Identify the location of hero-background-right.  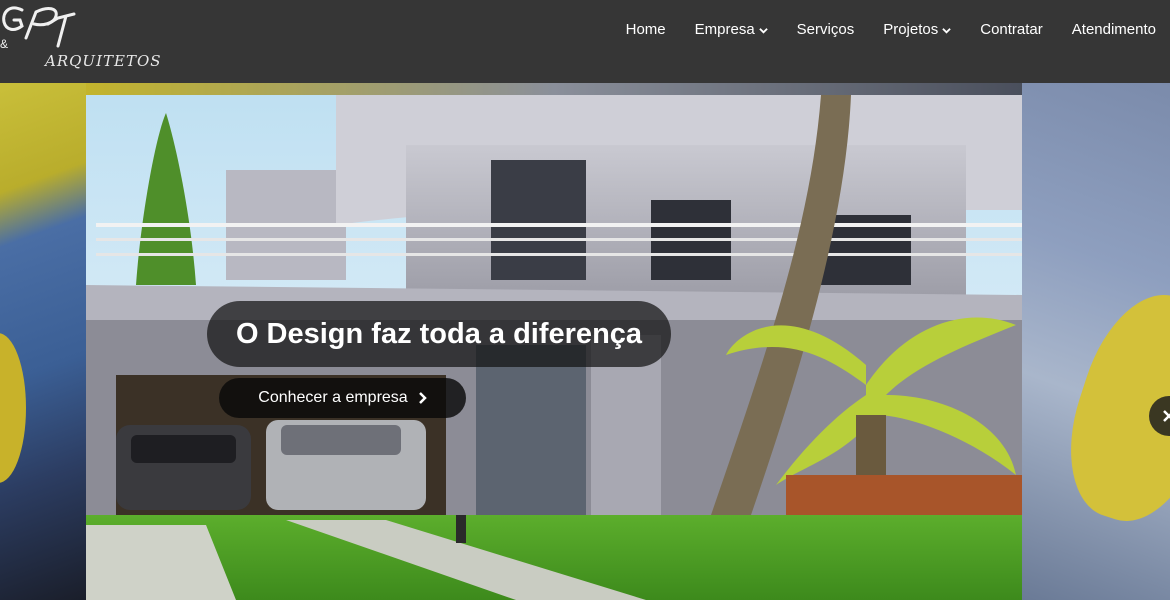
(1096, 341).